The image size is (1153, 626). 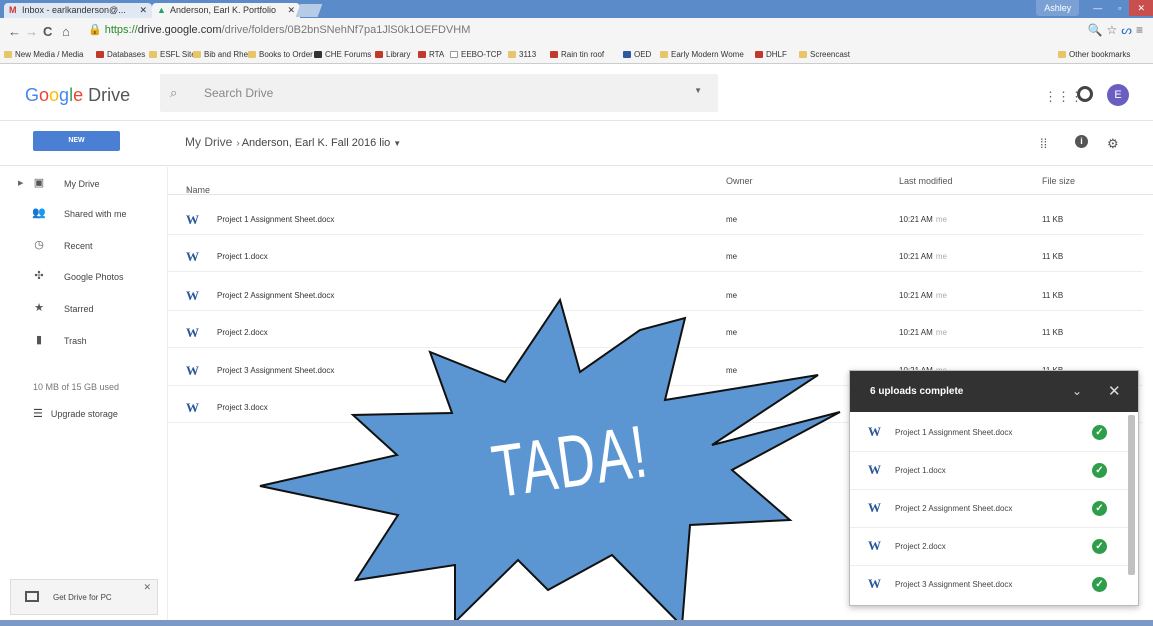 I want to click on upload-item: W Project 1 Assignment Sheet.docx ✓, so click(x=989, y=433).